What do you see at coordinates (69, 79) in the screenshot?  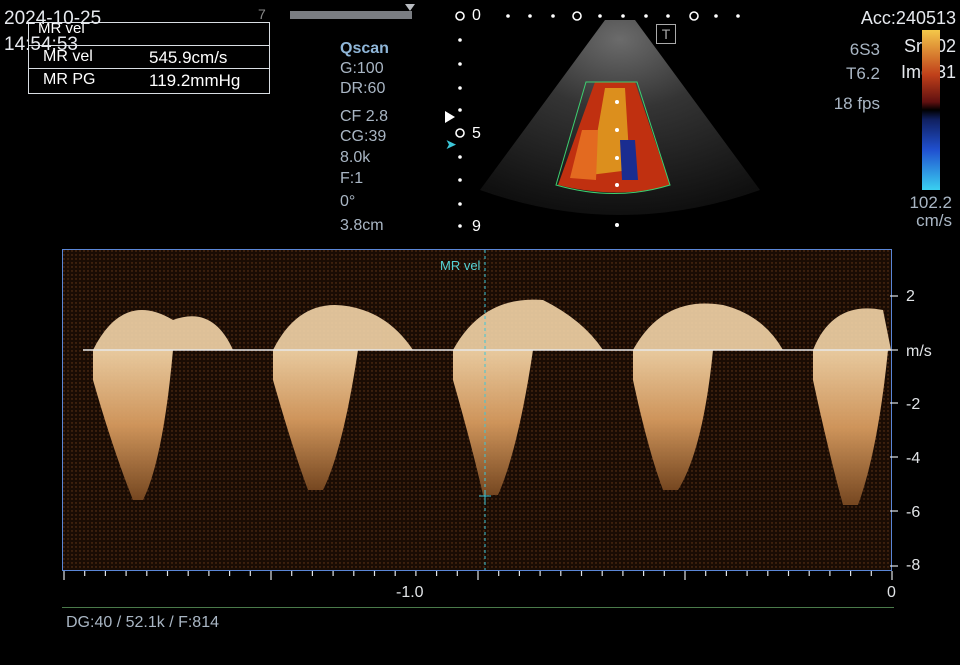 I see `measurement-label: MR PG` at bounding box center [69, 79].